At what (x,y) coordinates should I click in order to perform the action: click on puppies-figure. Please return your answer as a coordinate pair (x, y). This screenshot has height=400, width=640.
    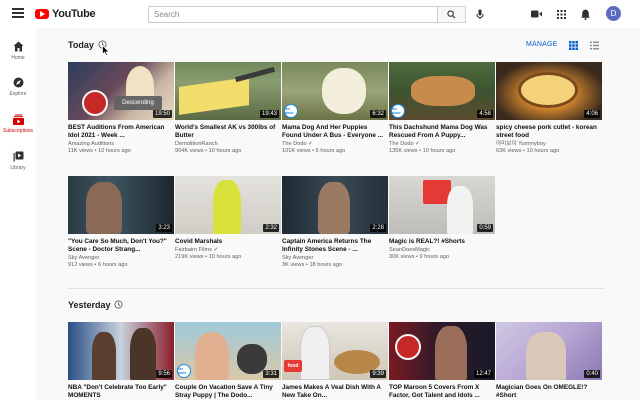
    Looking at the image, I should click on (443, 91).